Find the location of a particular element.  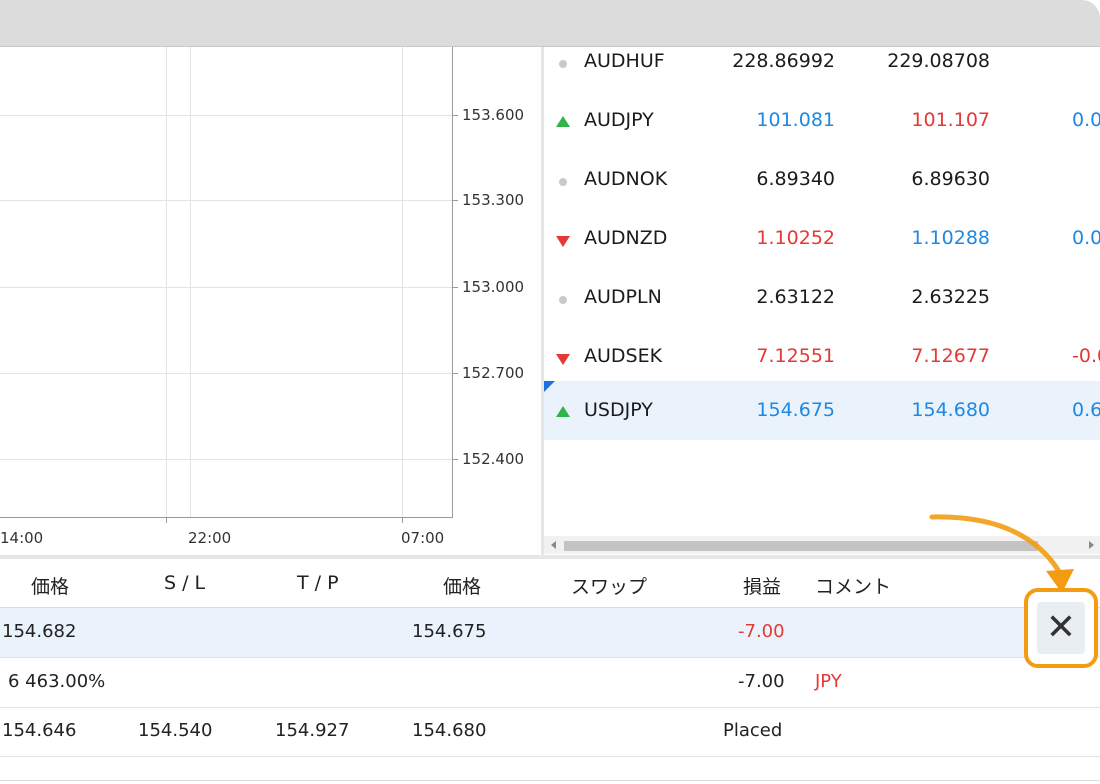

column-header-profit: 損益 is located at coordinates (762, 585).